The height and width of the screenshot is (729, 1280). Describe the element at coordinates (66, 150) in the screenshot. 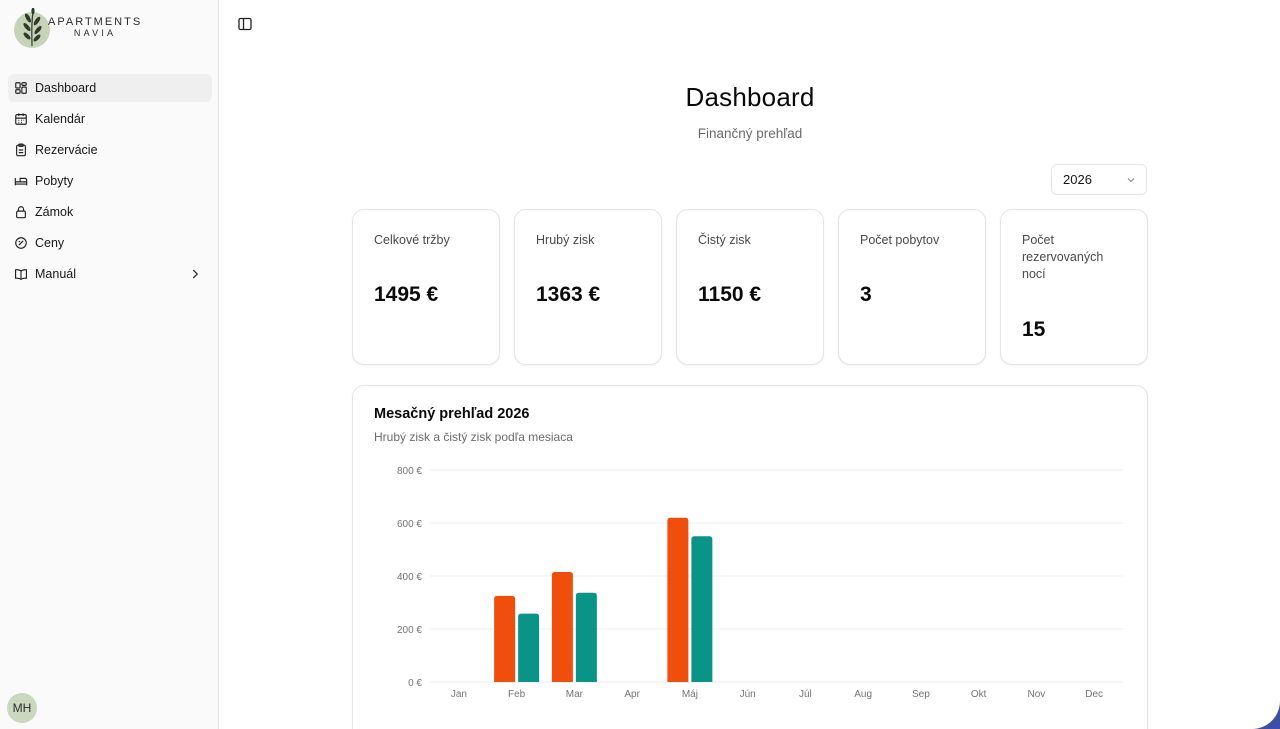

I see `sidebar-item-label: Rezervácie` at that location.